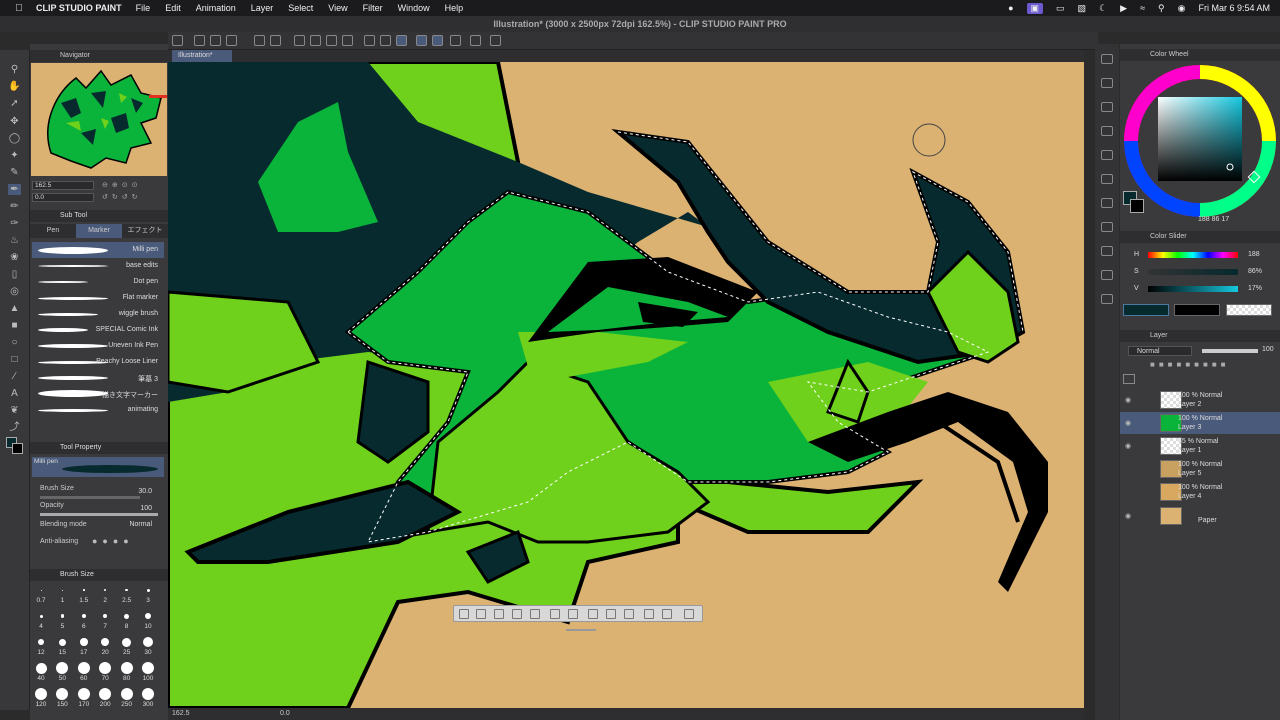 The height and width of the screenshot is (720, 1280). What do you see at coordinates (14, 359) in the screenshot?
I see `frame-icon: □` at bounding box center [14, 359].